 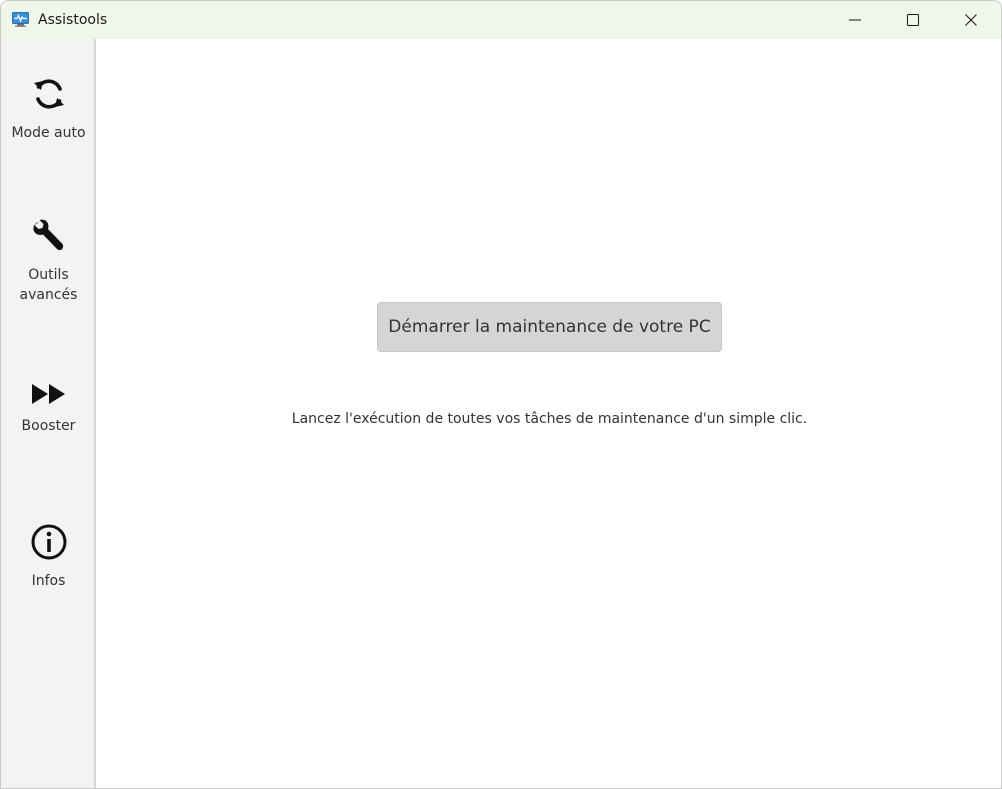 What do you see at coordinates (49, 542) in the screenshot?
I see `info-icon` at bounding box center [49, 542].